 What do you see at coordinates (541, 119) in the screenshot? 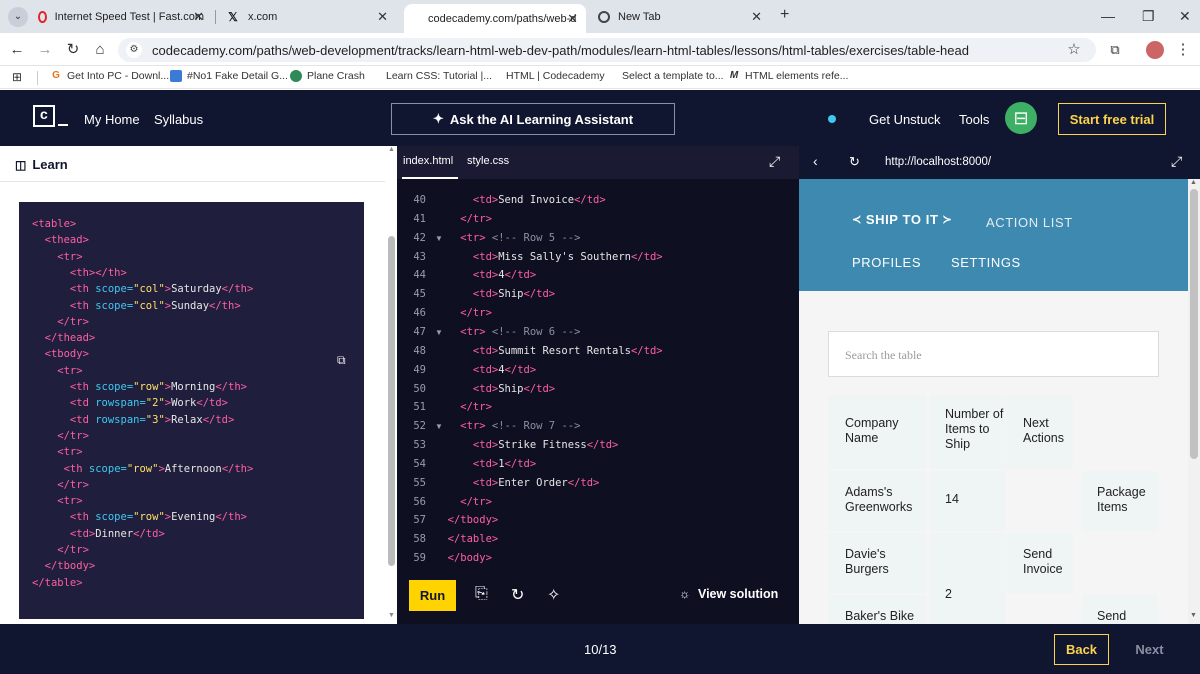
I see `ai-assistant-label: Ask the AI Learning Assistant` at bounding box center [541, 119].